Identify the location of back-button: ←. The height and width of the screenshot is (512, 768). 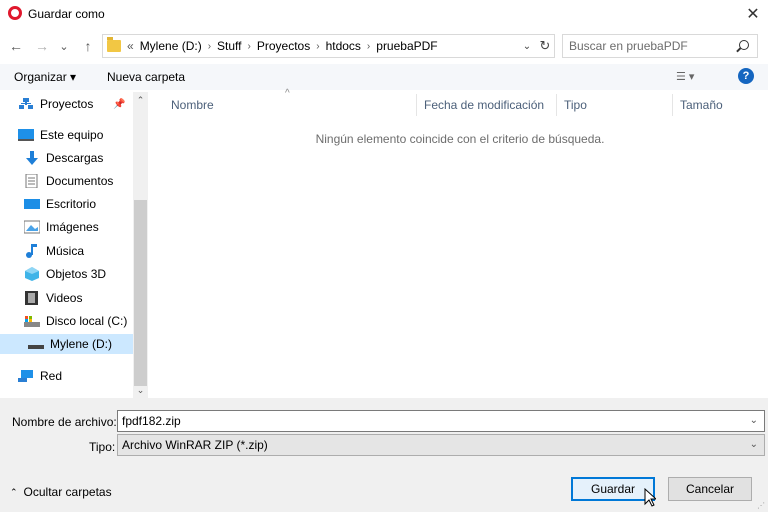
(16, 46).